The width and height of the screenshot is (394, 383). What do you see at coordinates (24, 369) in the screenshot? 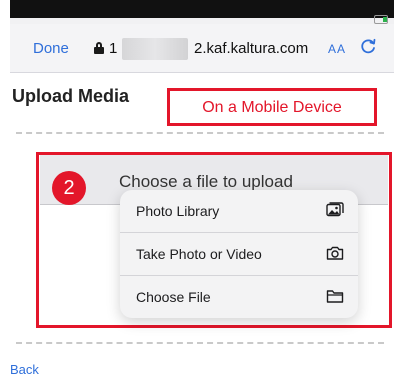
I see `back-link: Back` at bounding box center [24, 369].